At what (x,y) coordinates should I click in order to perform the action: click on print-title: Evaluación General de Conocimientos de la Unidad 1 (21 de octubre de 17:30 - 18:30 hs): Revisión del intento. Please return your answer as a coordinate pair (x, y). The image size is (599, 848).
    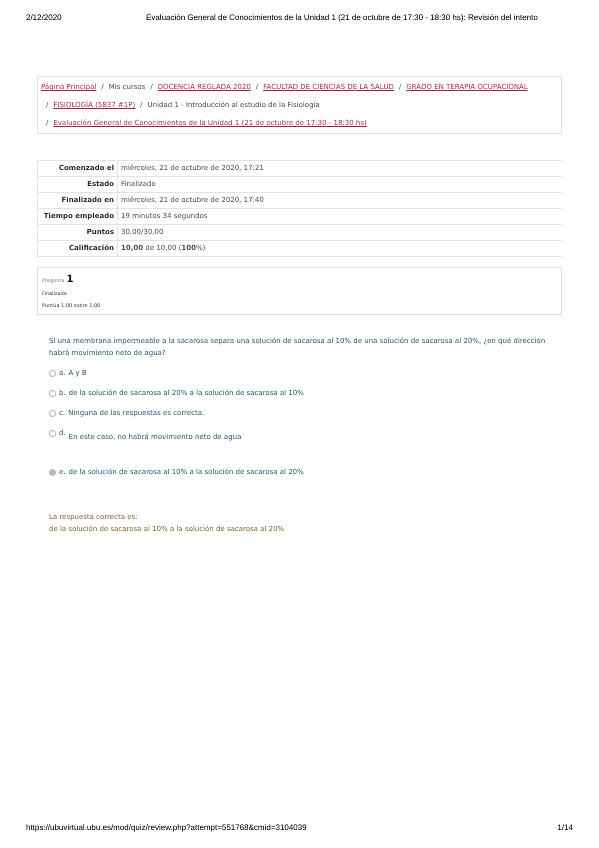
    Looking at the image, I should click on (342, 18).